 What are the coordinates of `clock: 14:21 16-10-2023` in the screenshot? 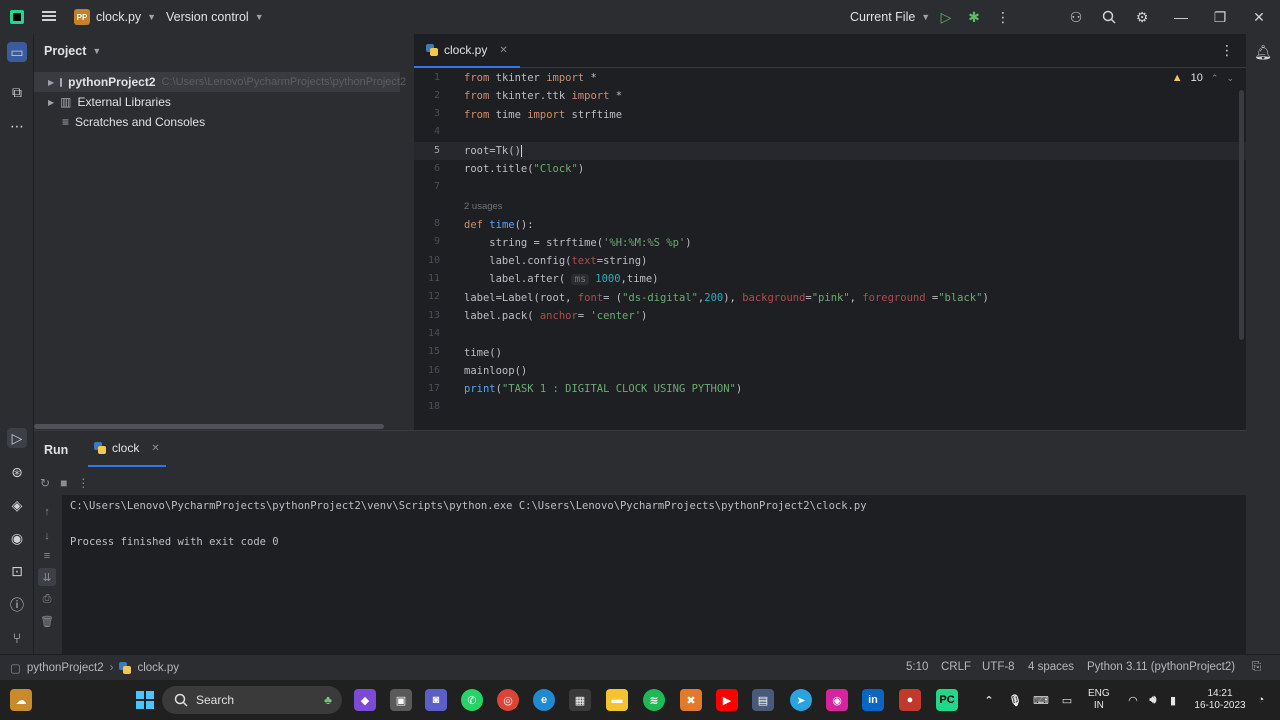 It's located at (1220, 700).